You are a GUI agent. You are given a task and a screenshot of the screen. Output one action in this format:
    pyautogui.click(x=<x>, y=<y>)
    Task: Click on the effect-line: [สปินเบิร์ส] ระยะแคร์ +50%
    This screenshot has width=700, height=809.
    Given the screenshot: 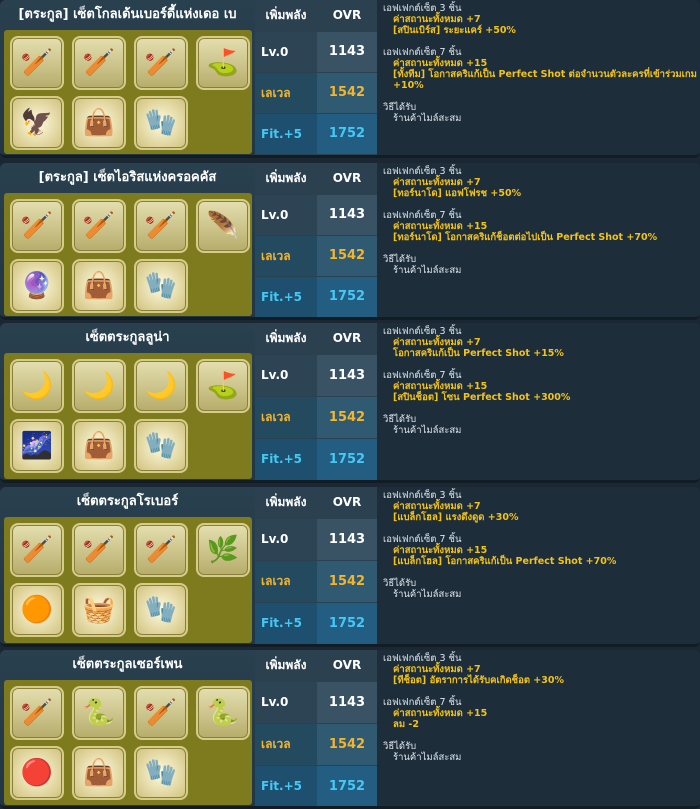 What is the action you would take?
    pyautogui.click(x=454, y=30)
    